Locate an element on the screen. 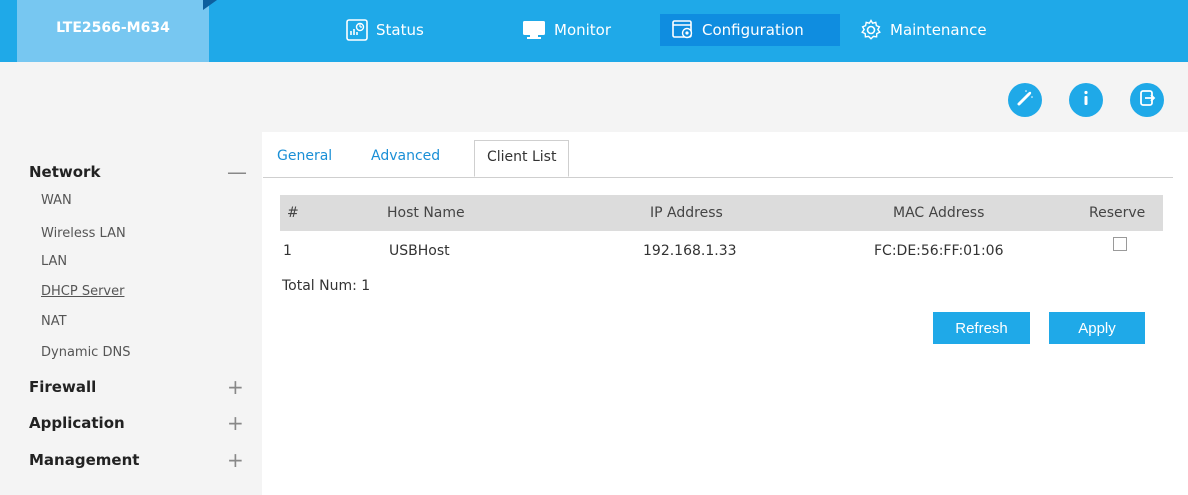  sidebar-section-management: Management + is located at coordinates (136, 460).